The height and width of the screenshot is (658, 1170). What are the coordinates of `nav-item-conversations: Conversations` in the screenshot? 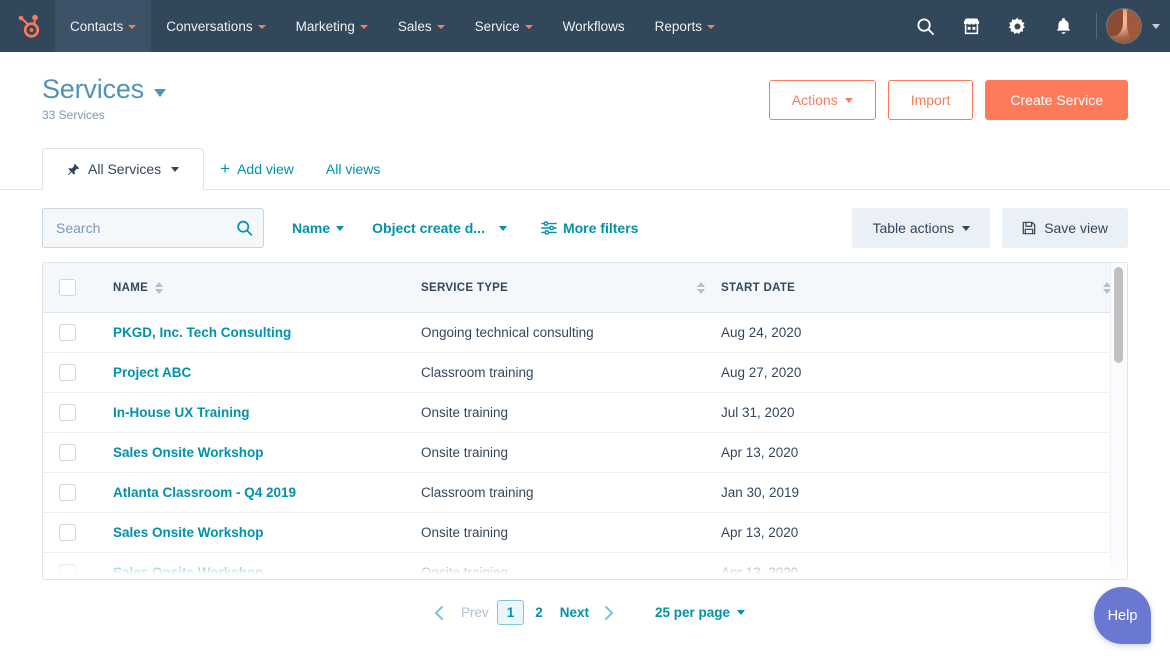 It's located at (215, 26).